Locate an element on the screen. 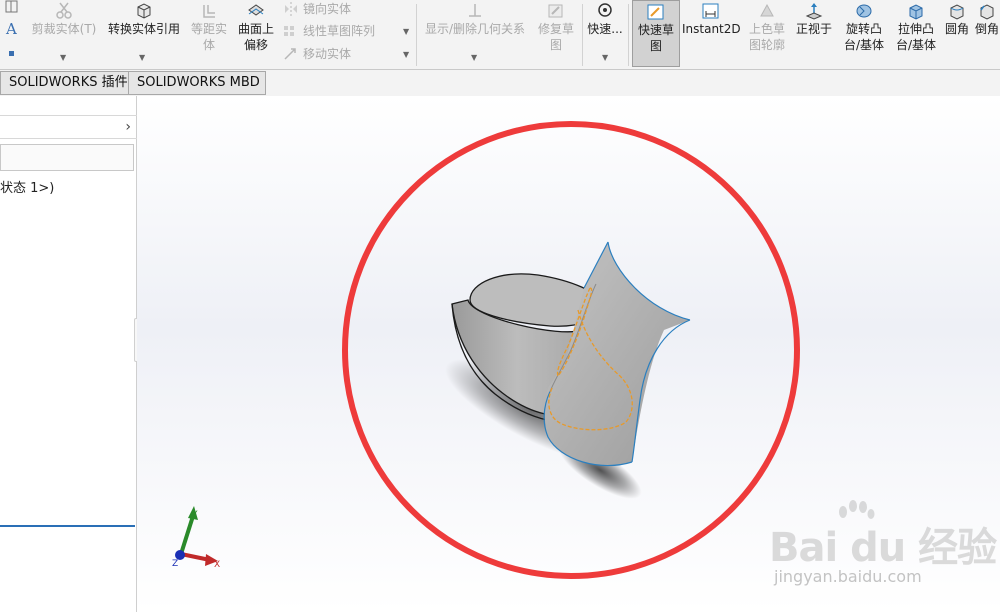 The height and width of the screenshot is (612, 1000). linear-pattern-dropdown-caret: ▼ is located at coordinates (406, 31).